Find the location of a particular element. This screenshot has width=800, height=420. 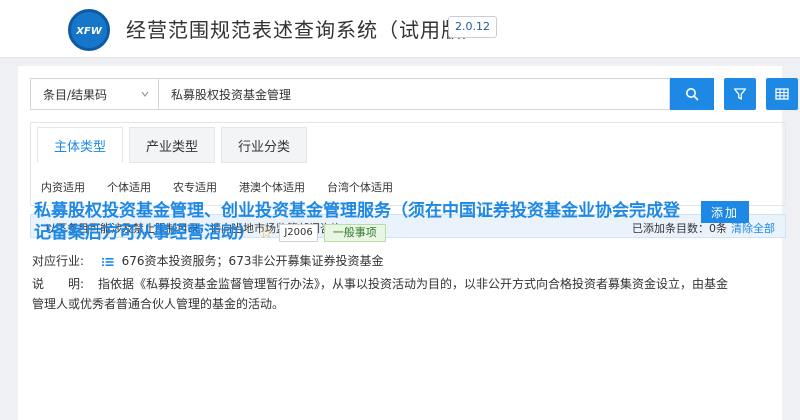

search-button is located at coordinates (692, 94).